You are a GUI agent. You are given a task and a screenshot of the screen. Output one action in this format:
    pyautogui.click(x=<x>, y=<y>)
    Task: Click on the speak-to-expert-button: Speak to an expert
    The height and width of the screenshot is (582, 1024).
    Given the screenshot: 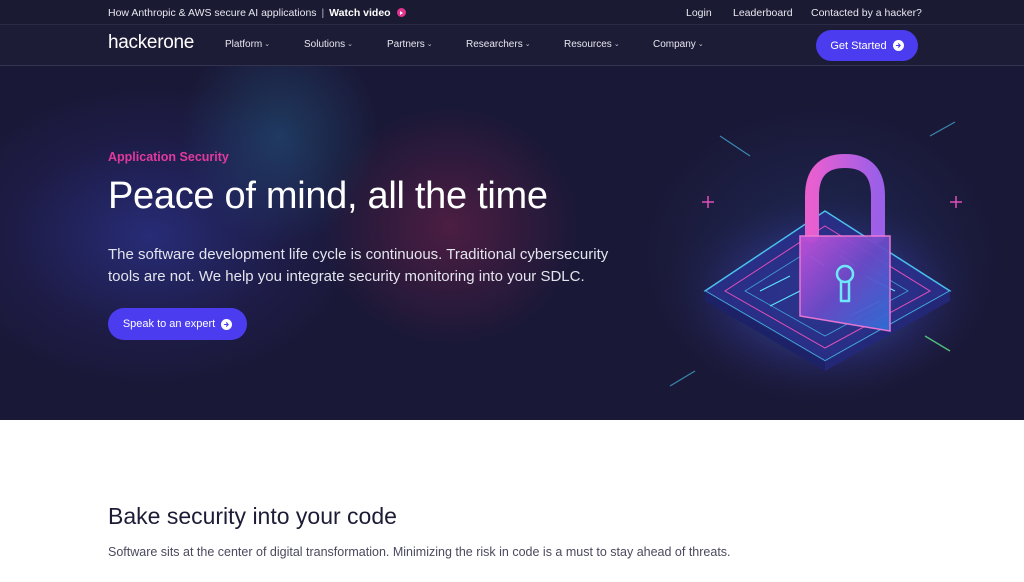 What is the action you would take?
    pyautogui.click(x=177, y=324)
    